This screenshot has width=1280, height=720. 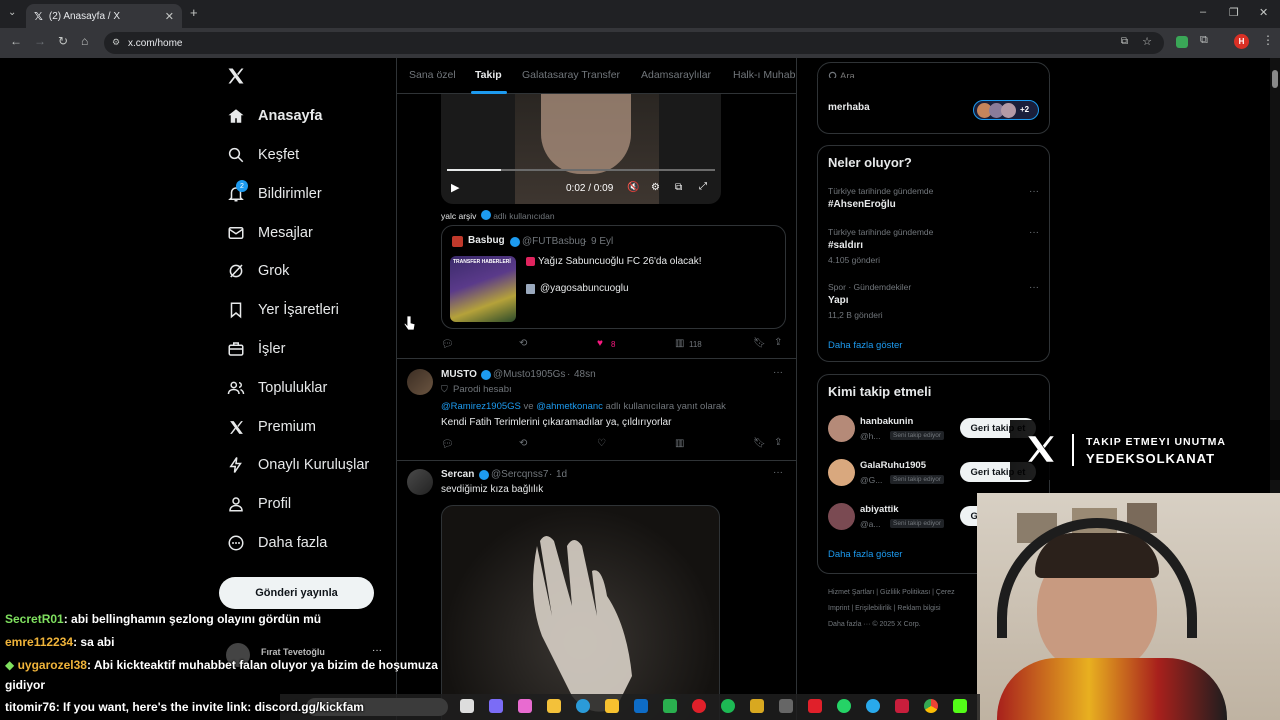 I want to click on quote-author-name: Basbug, so click(x=486, y=240).